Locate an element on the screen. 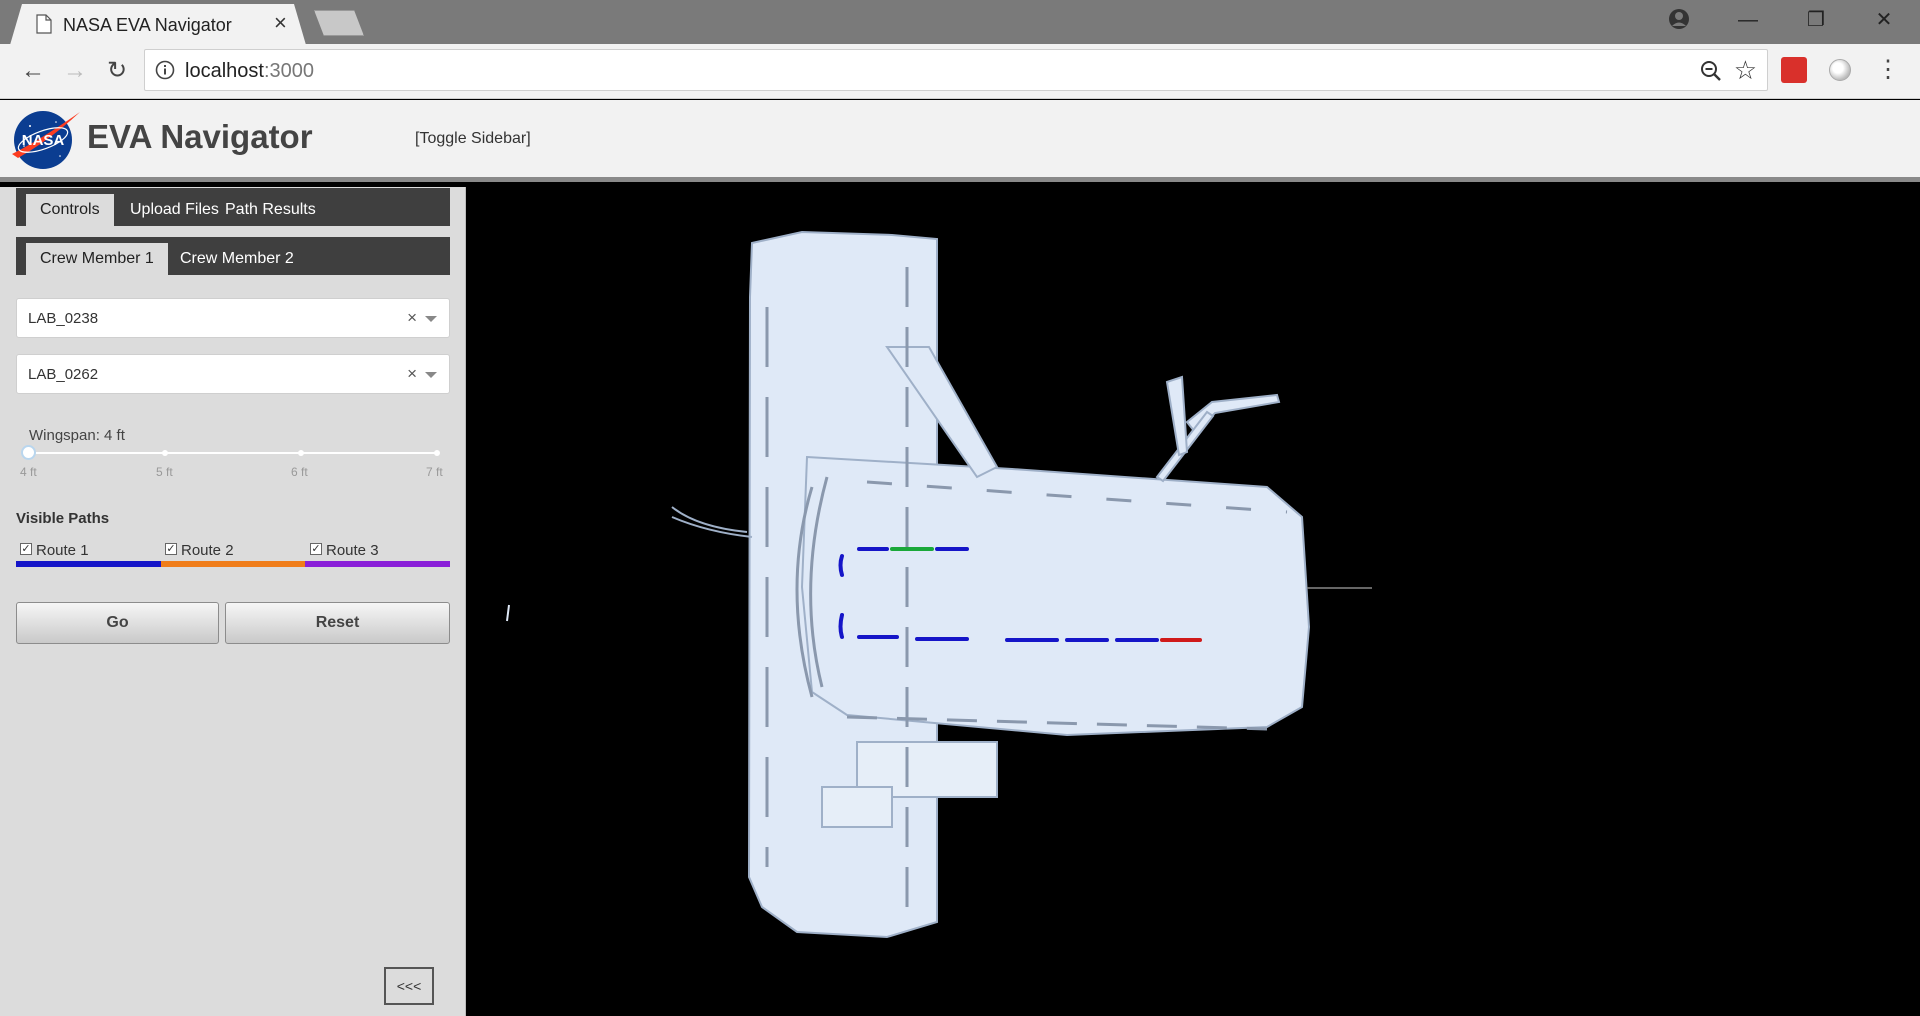 Image resolution: width=1920 pixels, height=1016 pixels. url-host: localhost is located at coordinates (224, 71).